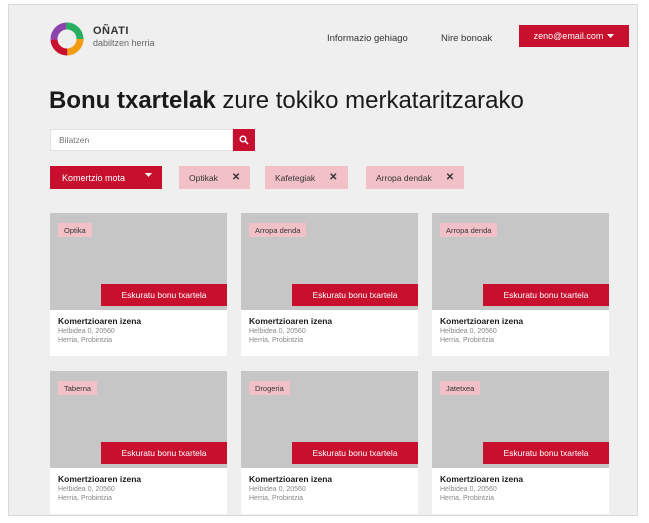  I want to click on filter-chip-label: Kafetegiak, so click(295, 177).